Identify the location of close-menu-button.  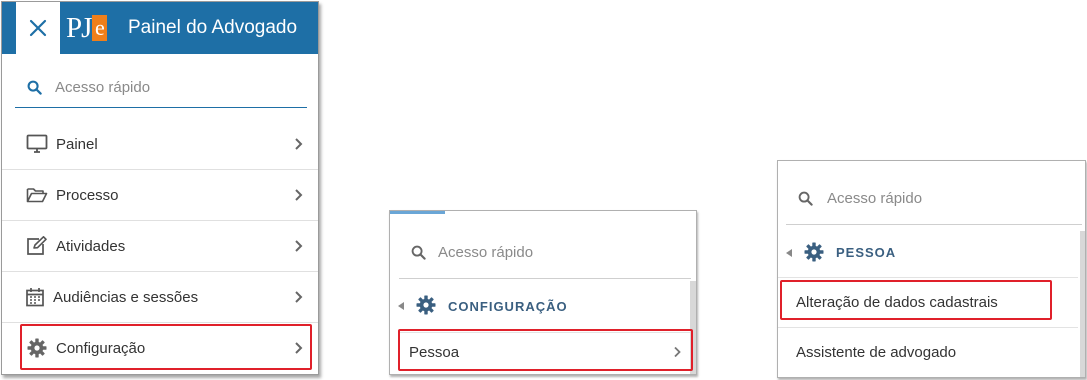
(38, 28).